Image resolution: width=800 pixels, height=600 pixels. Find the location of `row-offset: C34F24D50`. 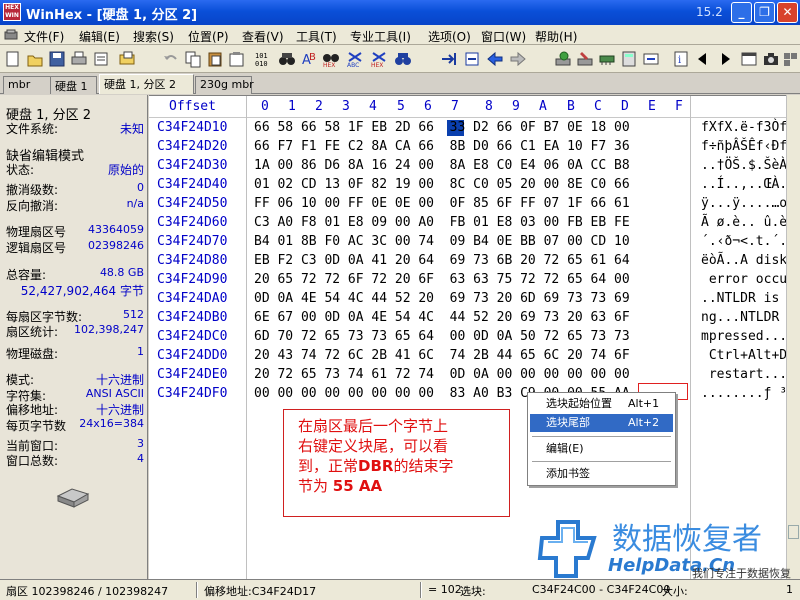

row-offset: C34F24D50 is located at coordinates (192, 203).